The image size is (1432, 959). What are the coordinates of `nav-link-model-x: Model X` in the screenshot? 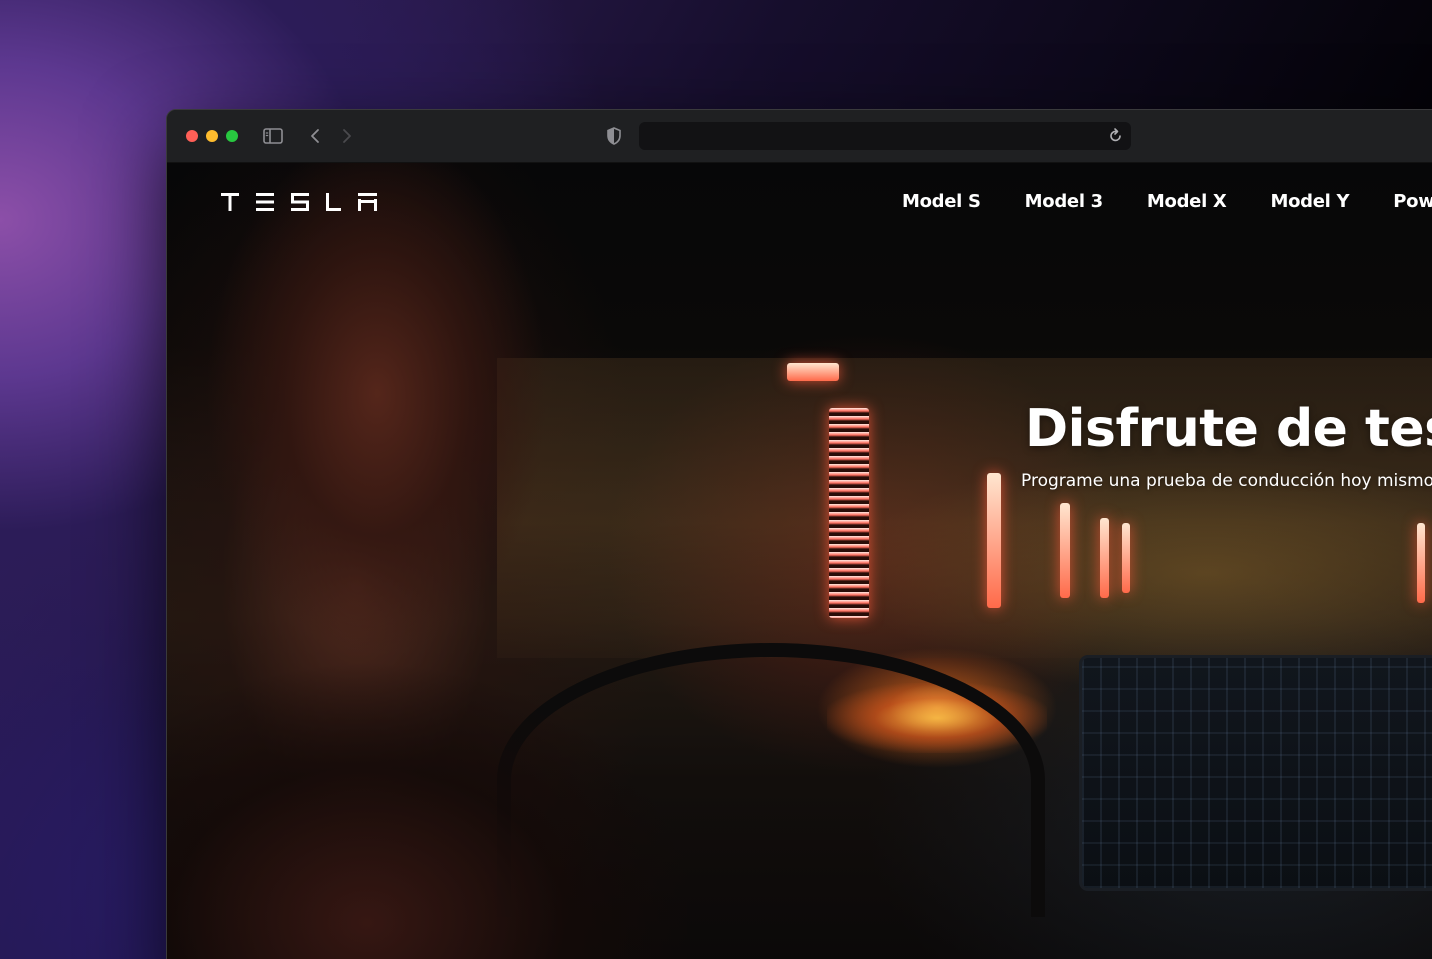 It's located at (1187, 201).